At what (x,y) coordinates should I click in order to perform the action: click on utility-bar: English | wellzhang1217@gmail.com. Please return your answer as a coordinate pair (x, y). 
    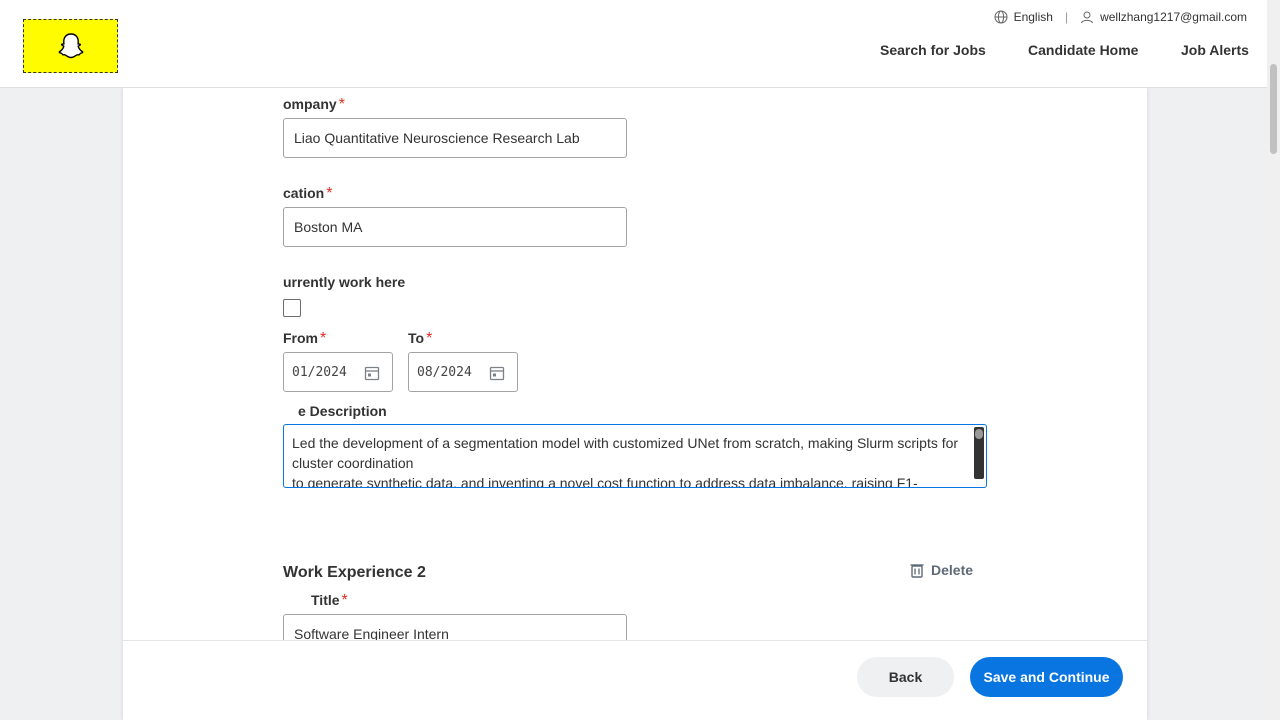
    Looking at the image, I should click on (1120, 17).